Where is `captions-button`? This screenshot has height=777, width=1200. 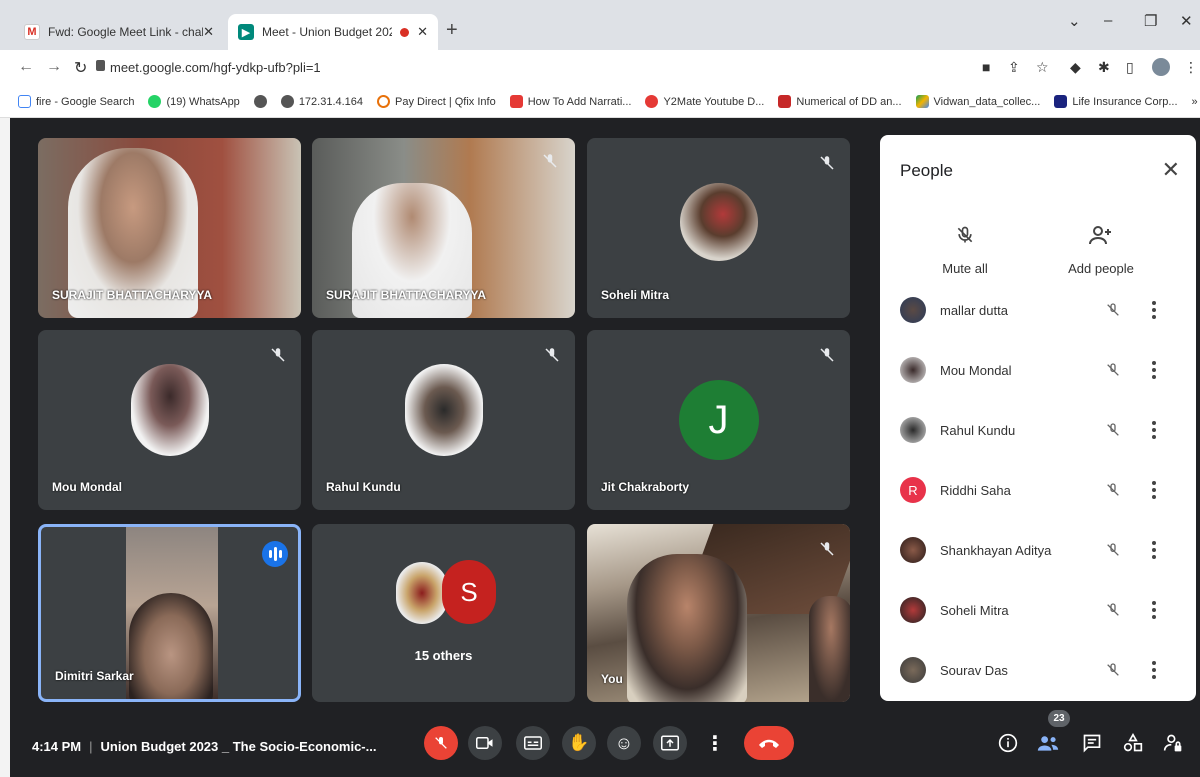
captions-button is located at coordinates (533, 743).